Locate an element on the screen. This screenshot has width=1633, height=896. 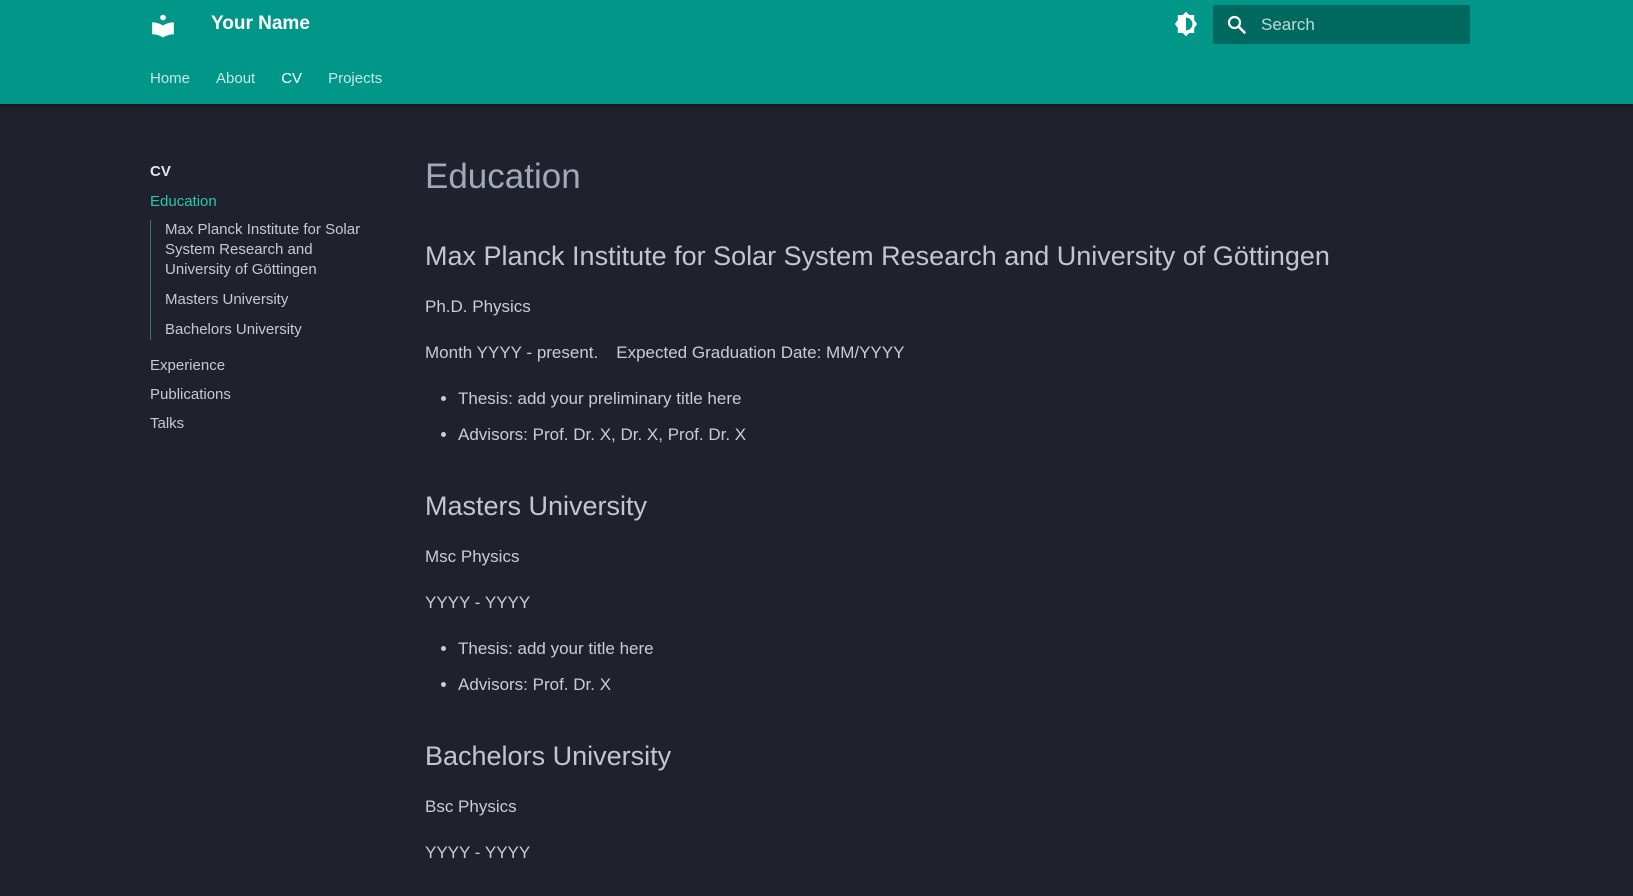
site-title: Your Name is located at coordinates (260, 24).